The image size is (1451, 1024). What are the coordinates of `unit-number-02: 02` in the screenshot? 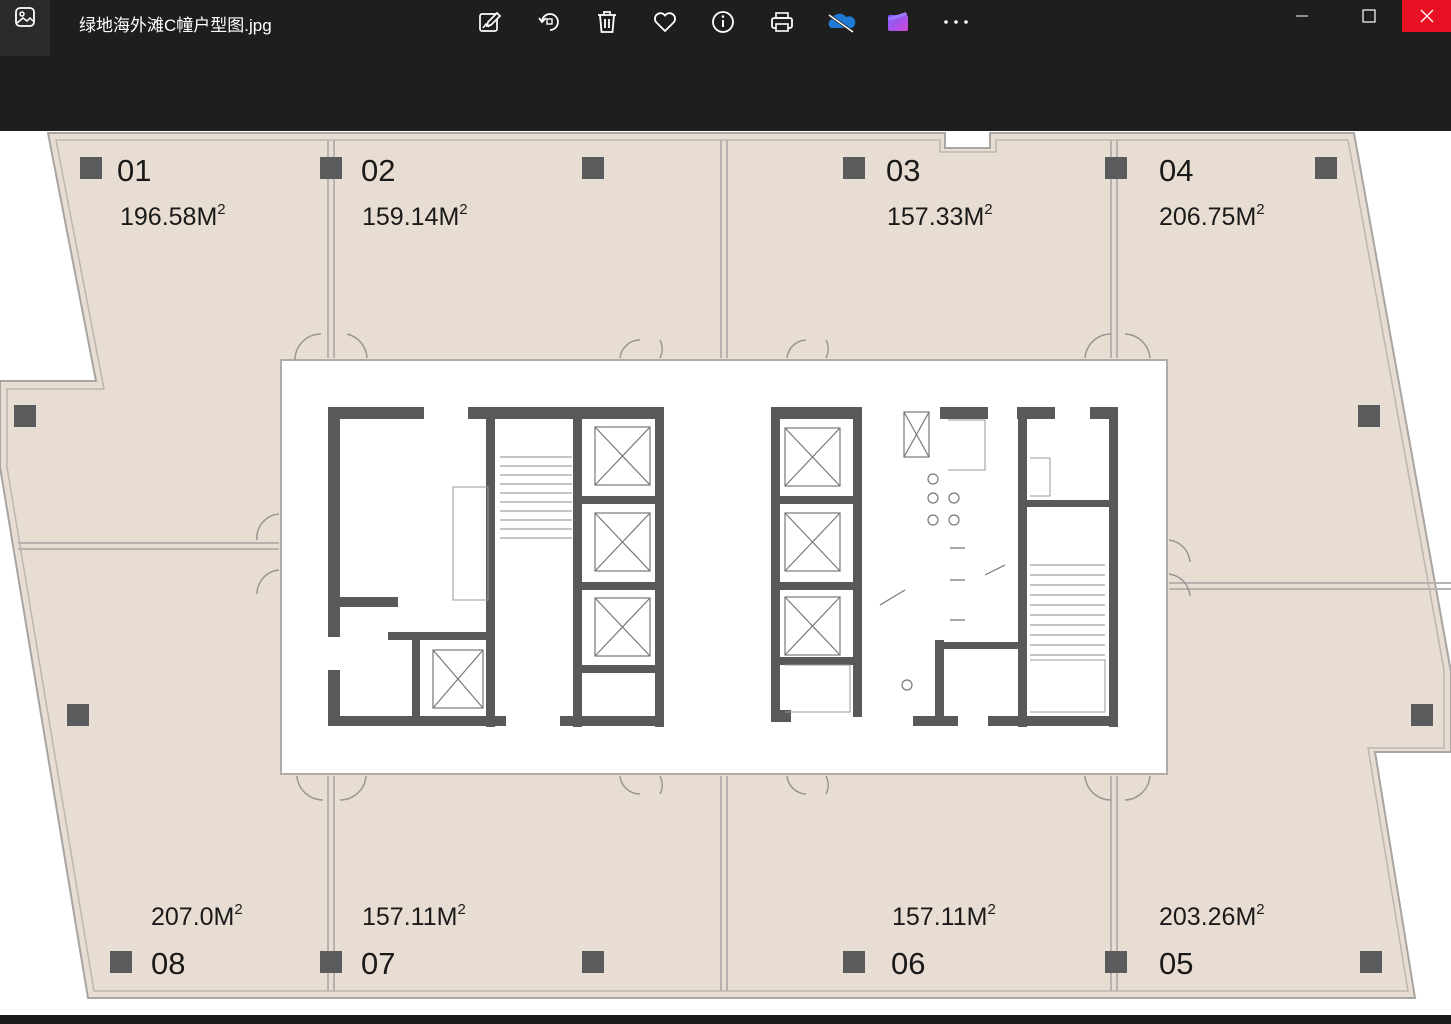 It's located at (378, 170).